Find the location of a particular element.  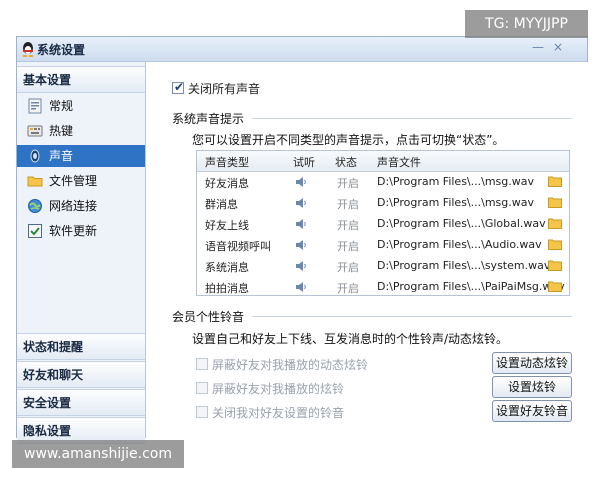

disable-friend-ringtone-label: 关闭我对好友设置的铃音 is located at coordinates (278, 413).